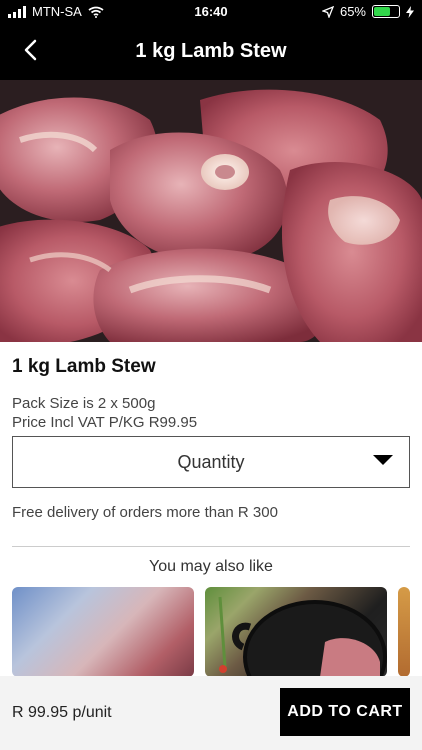 The image size is (422, 750). Describe the element at coordinates (84, 366) in the screenshot. I see `product-name: 1 kg Lamb Stew` at that location.